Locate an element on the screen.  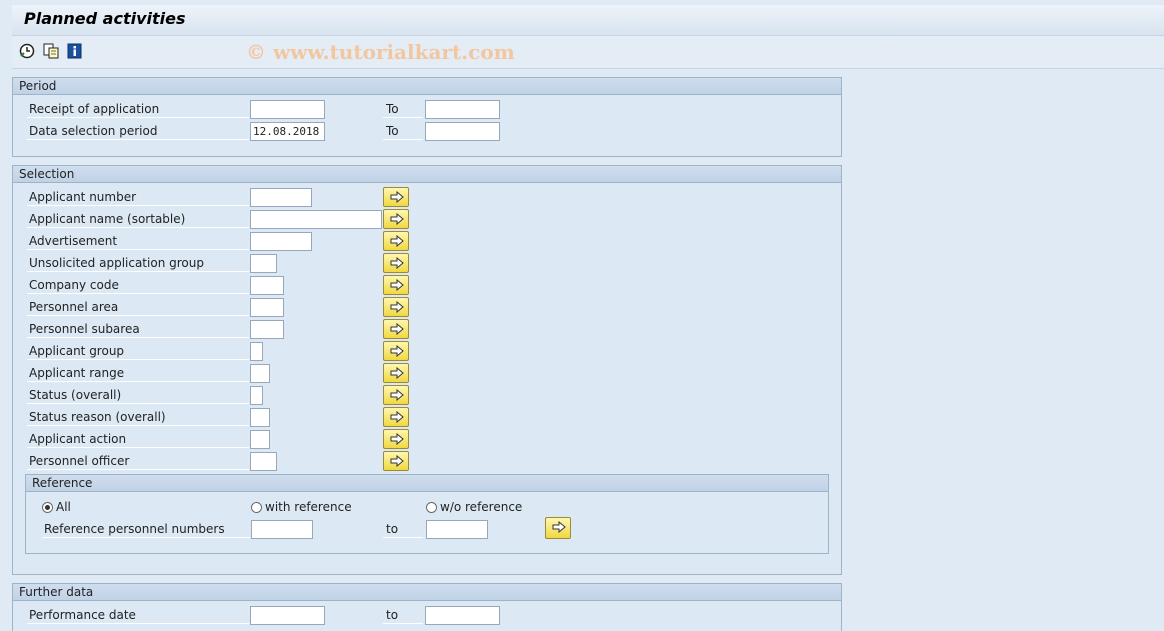
reference-multiple-selection-button is located at coordinates (558, 528).